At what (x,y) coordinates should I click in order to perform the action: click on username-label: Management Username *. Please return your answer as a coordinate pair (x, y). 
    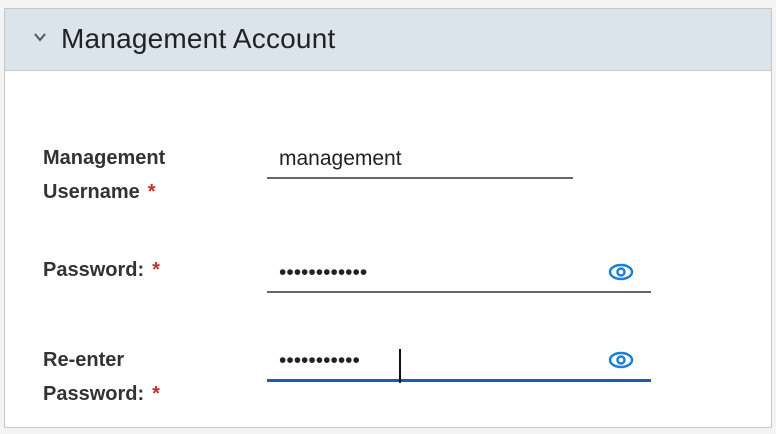
    Looking at the image, I should click on (104, 175).